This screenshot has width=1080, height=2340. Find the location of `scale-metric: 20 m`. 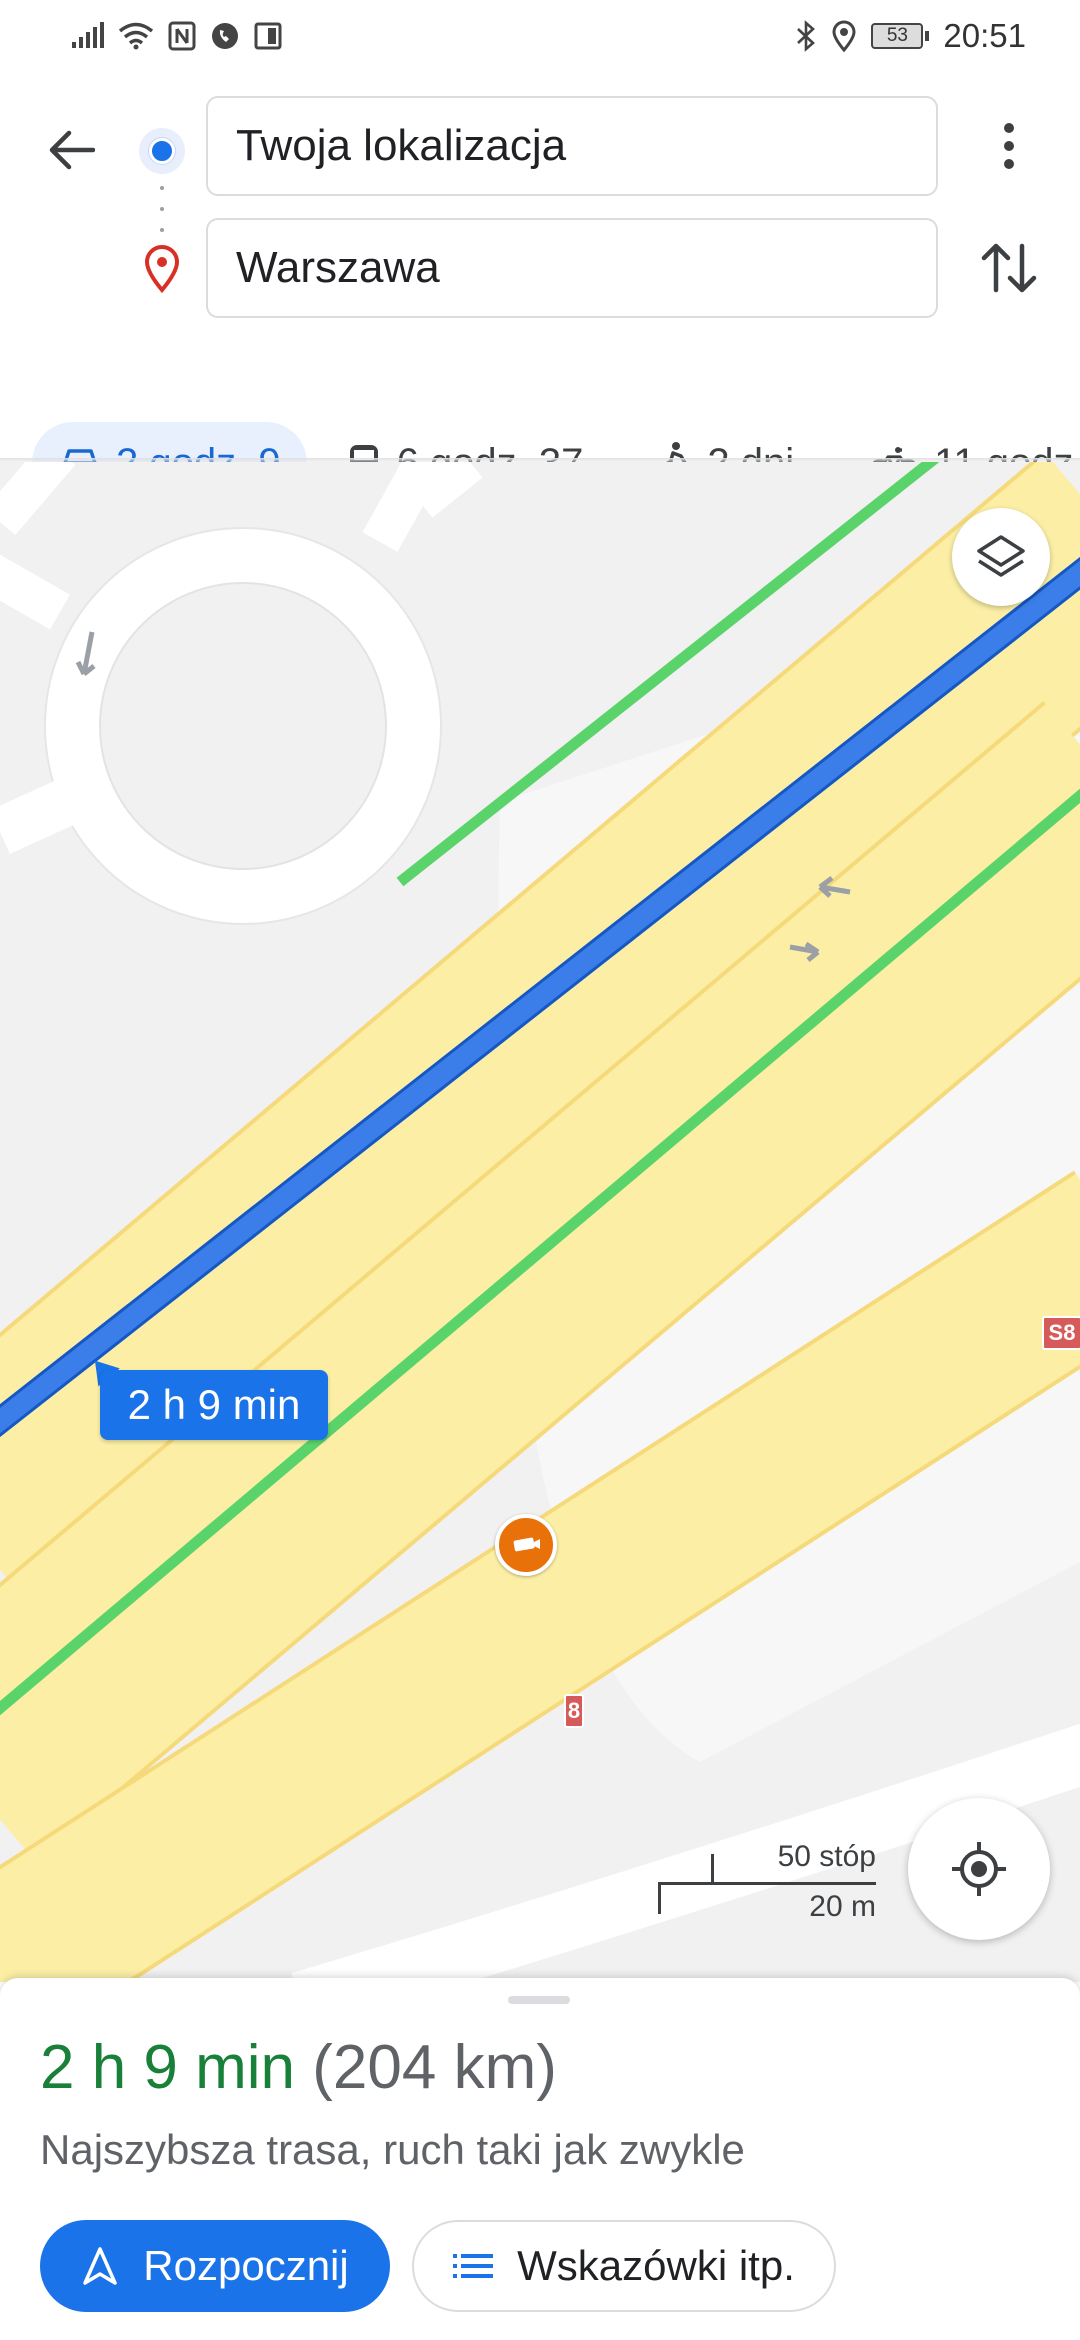

scale-metric: 20 m is located at coordinates (842, 1906).